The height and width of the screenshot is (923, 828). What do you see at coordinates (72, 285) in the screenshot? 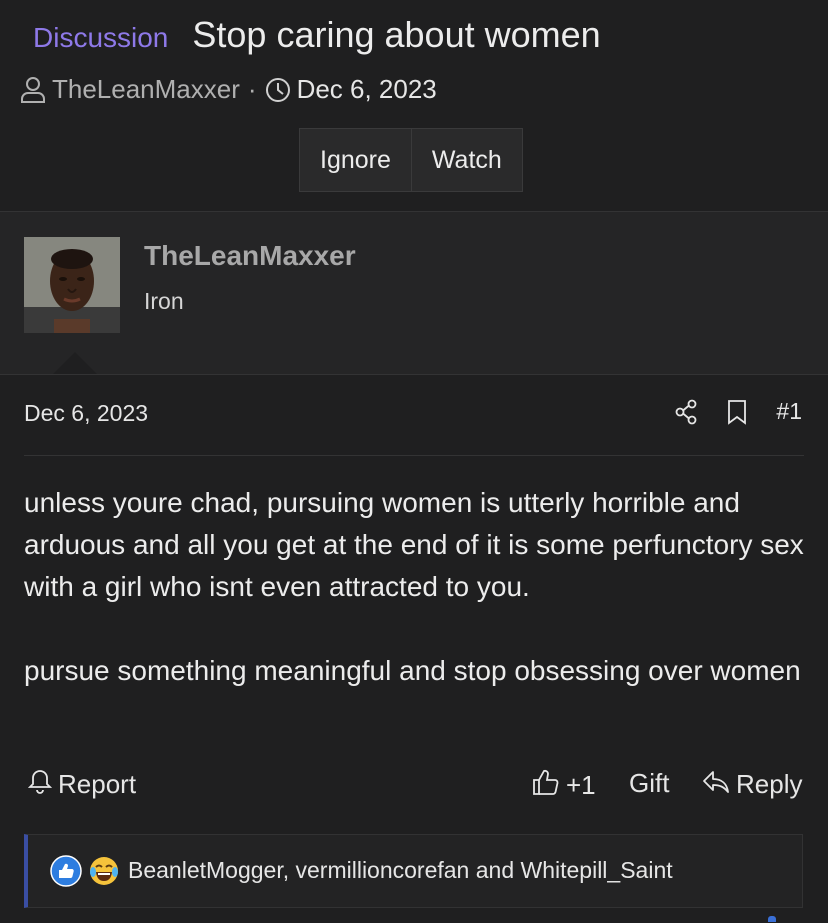
I see `avatar` at bounding box center [72, 285].